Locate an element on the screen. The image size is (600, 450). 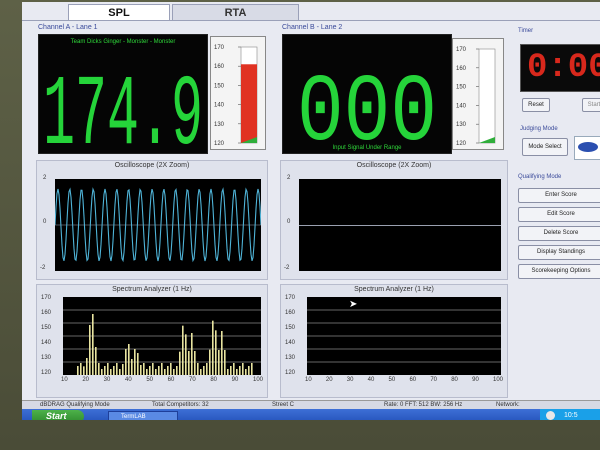
reset-button: Reset is located at coordinates (536, 105).